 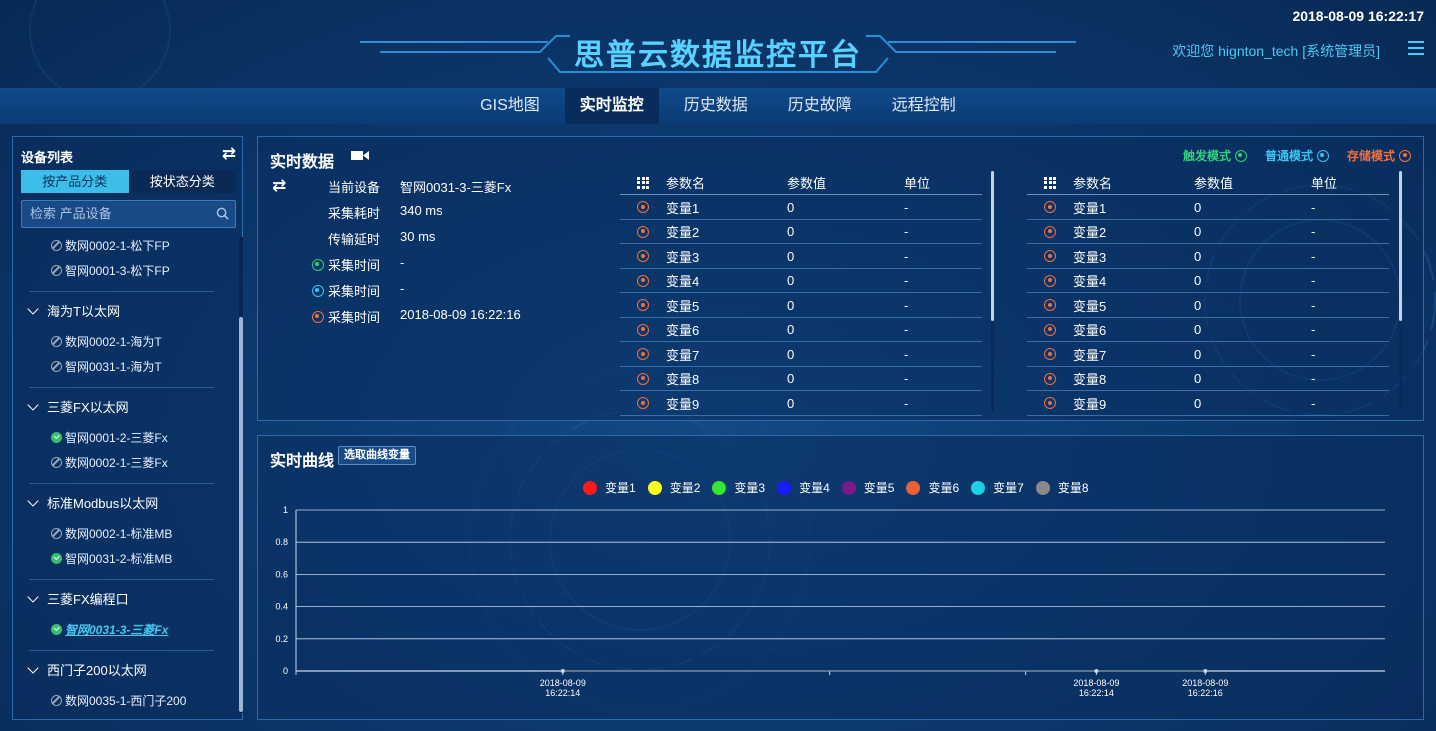 What do you see at coordinates (317, 264) in the screenshot?
I see `trigger-mode-icon` at bounding box center [317, 264].